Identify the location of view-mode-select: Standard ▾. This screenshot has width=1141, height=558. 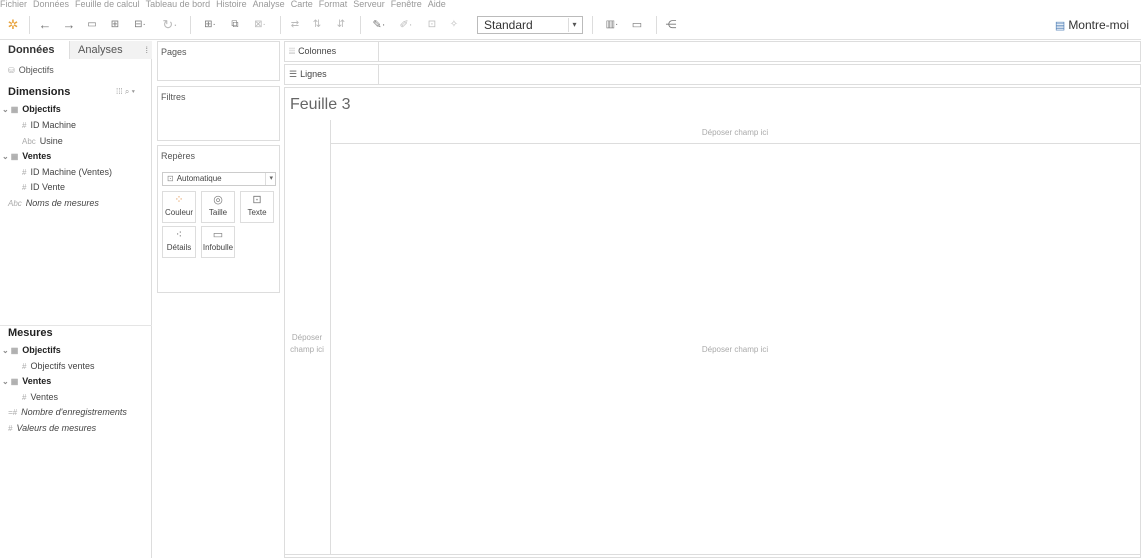
(530, 25).